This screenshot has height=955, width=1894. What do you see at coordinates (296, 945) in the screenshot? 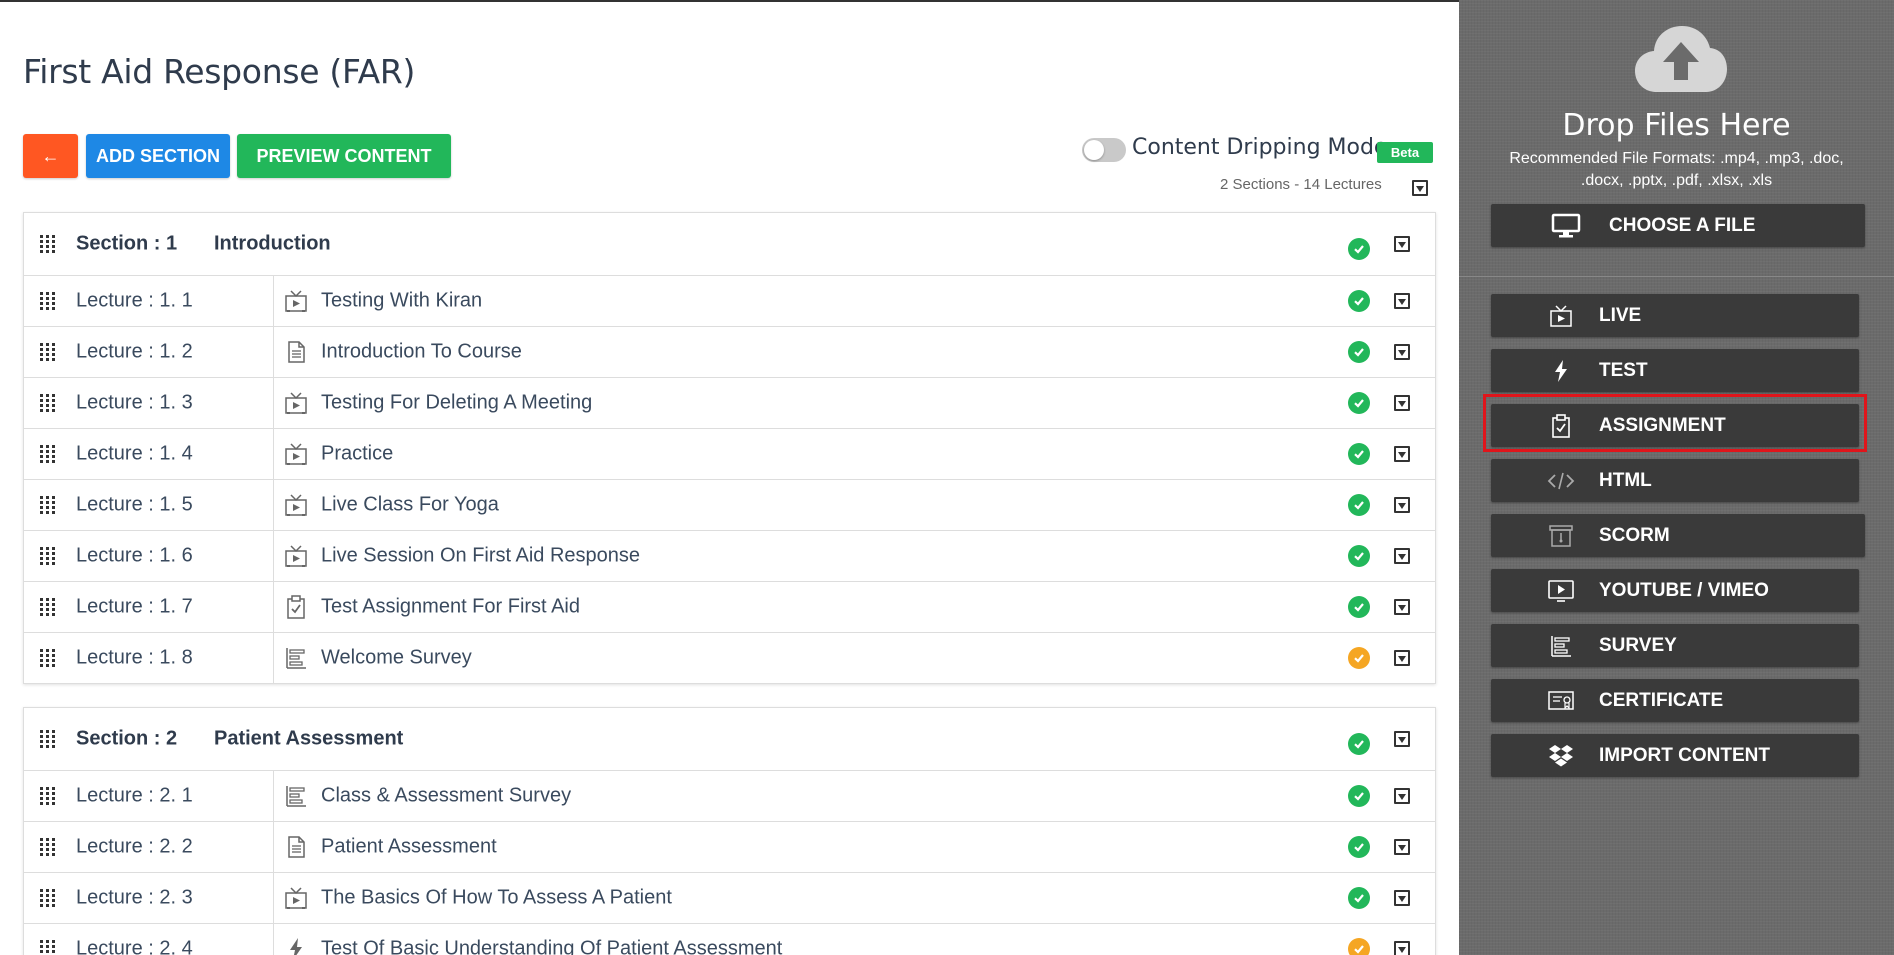
I see `test-icon` at bounding box center [296, 945].